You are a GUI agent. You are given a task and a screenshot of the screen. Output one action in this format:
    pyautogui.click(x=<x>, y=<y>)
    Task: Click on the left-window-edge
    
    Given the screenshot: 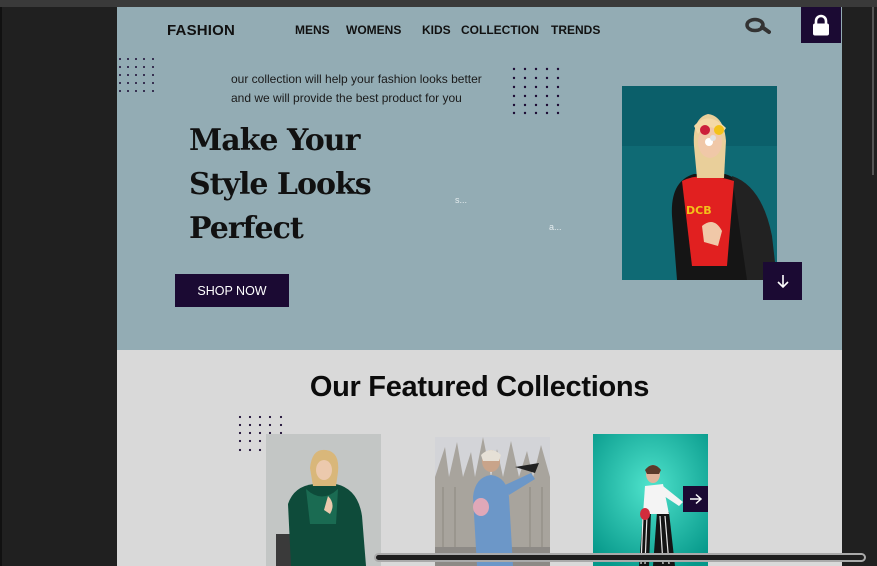 What is the action you would take?
    pyautogui.click(x=1, y=286)
    